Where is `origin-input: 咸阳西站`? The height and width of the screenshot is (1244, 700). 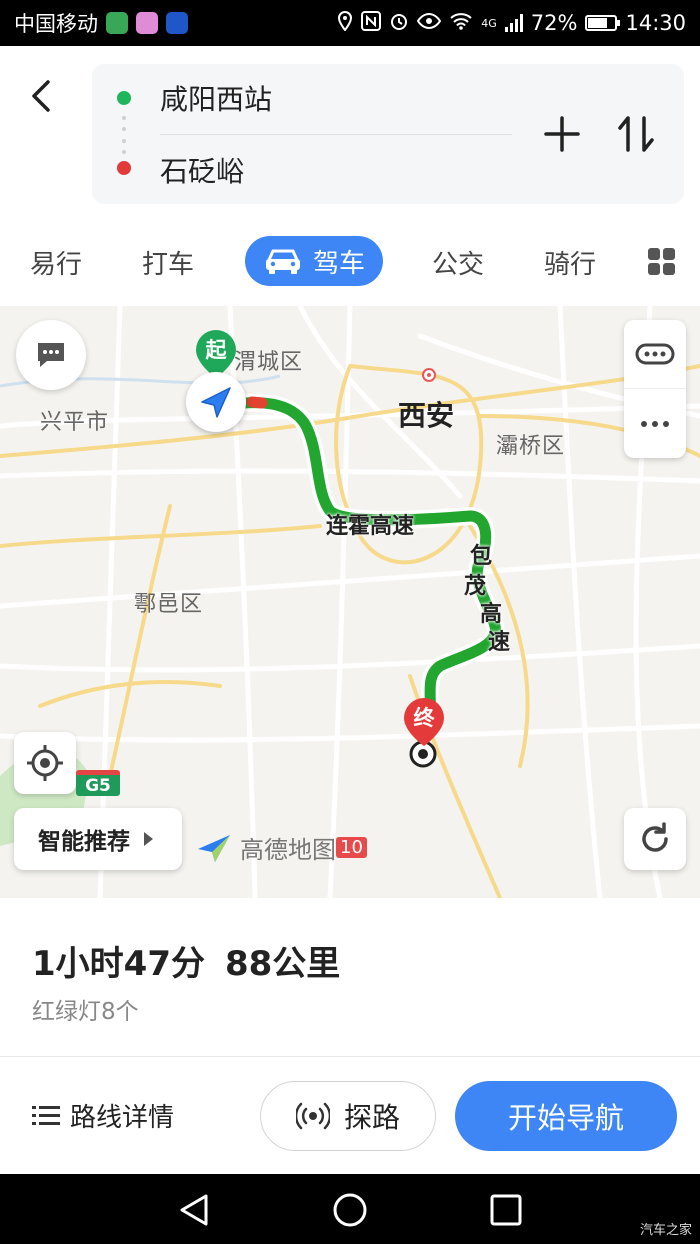
origin-input: 咸阳西站 is located at coordinates (216, 98).